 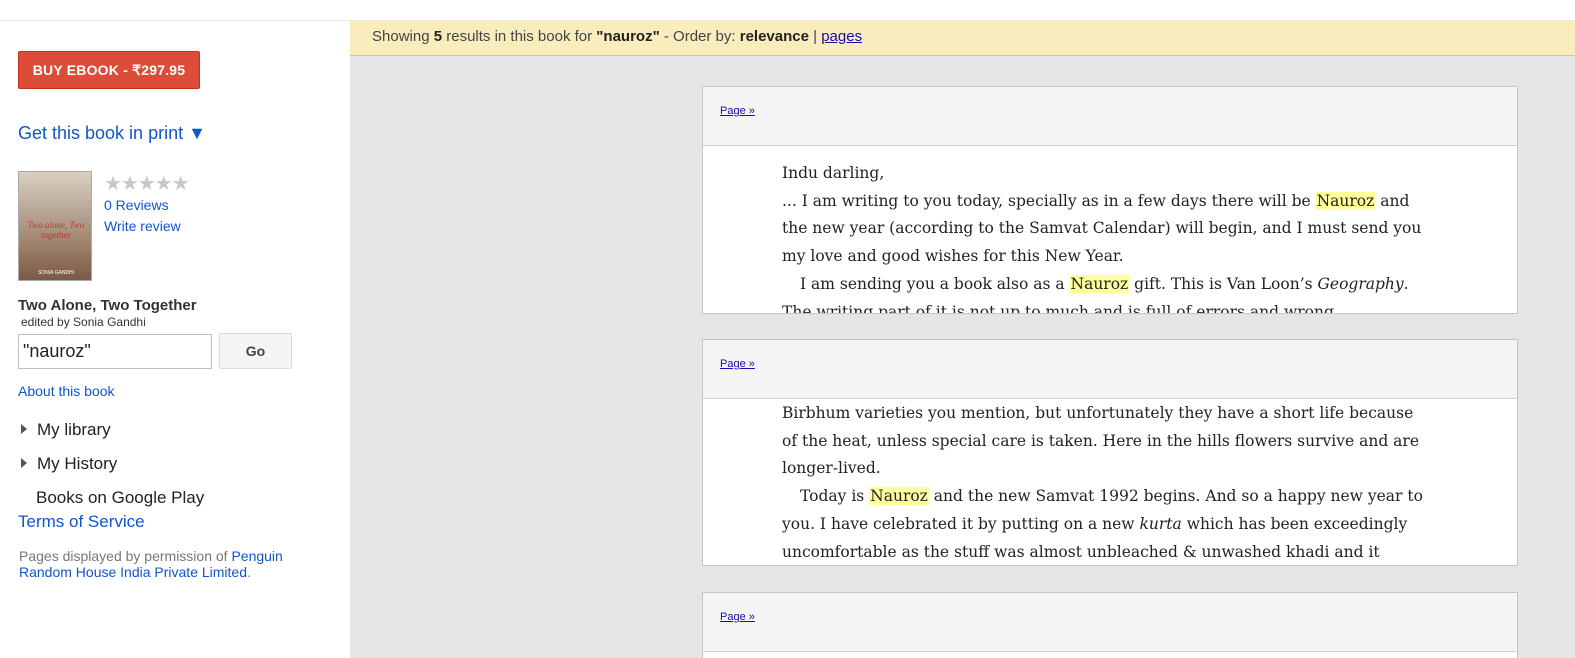 I want to click on top-bar, so click(x=787, y=10).